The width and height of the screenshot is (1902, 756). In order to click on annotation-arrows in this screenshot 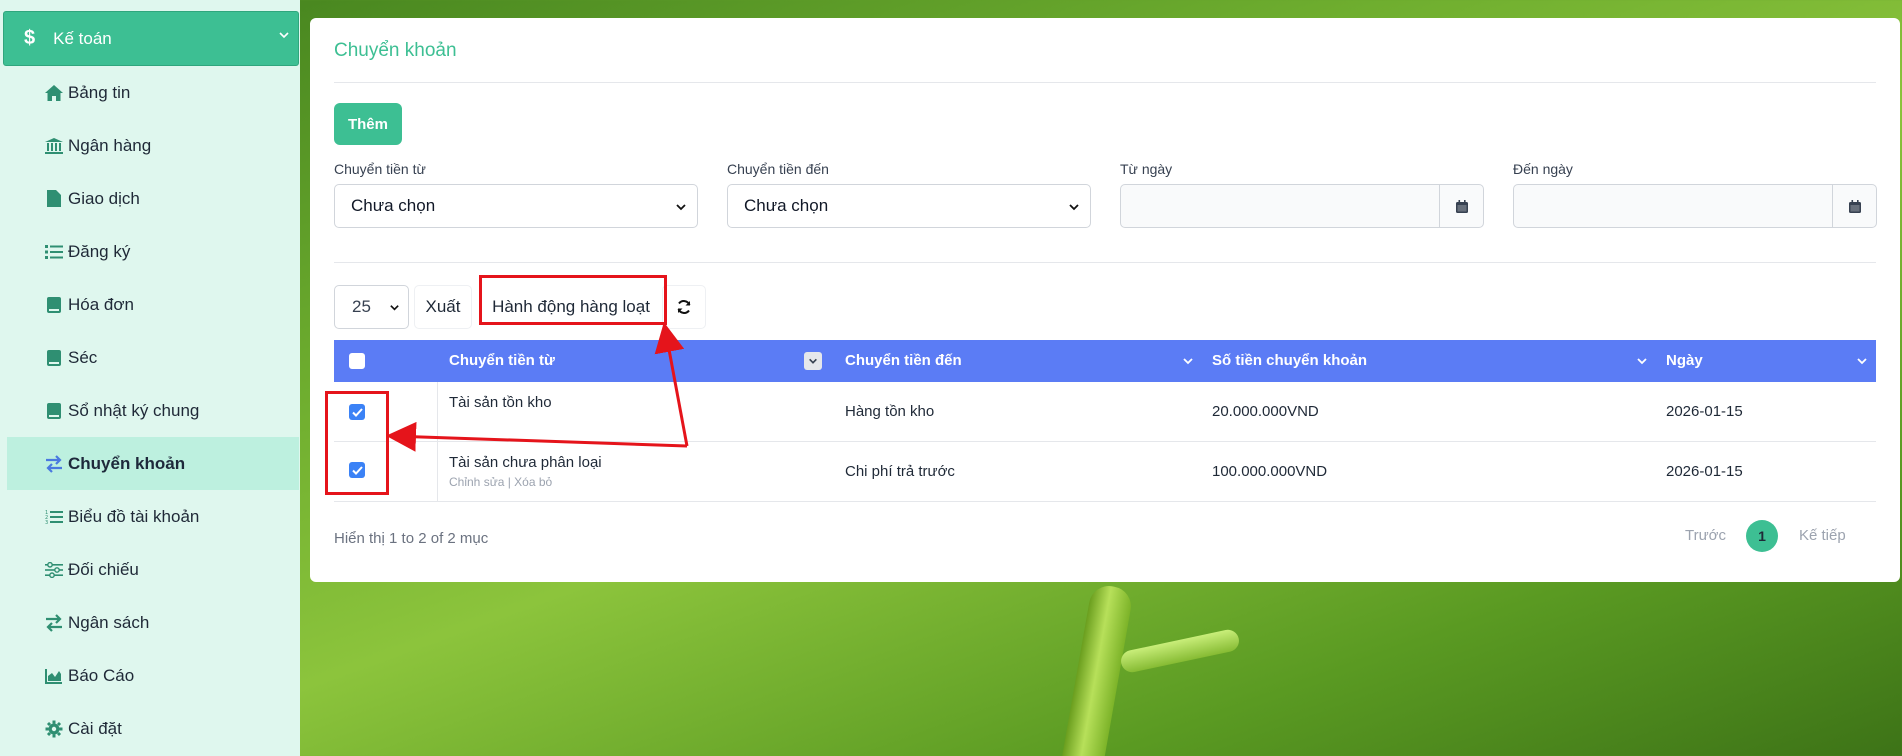, I will do `click(537, 387)`.